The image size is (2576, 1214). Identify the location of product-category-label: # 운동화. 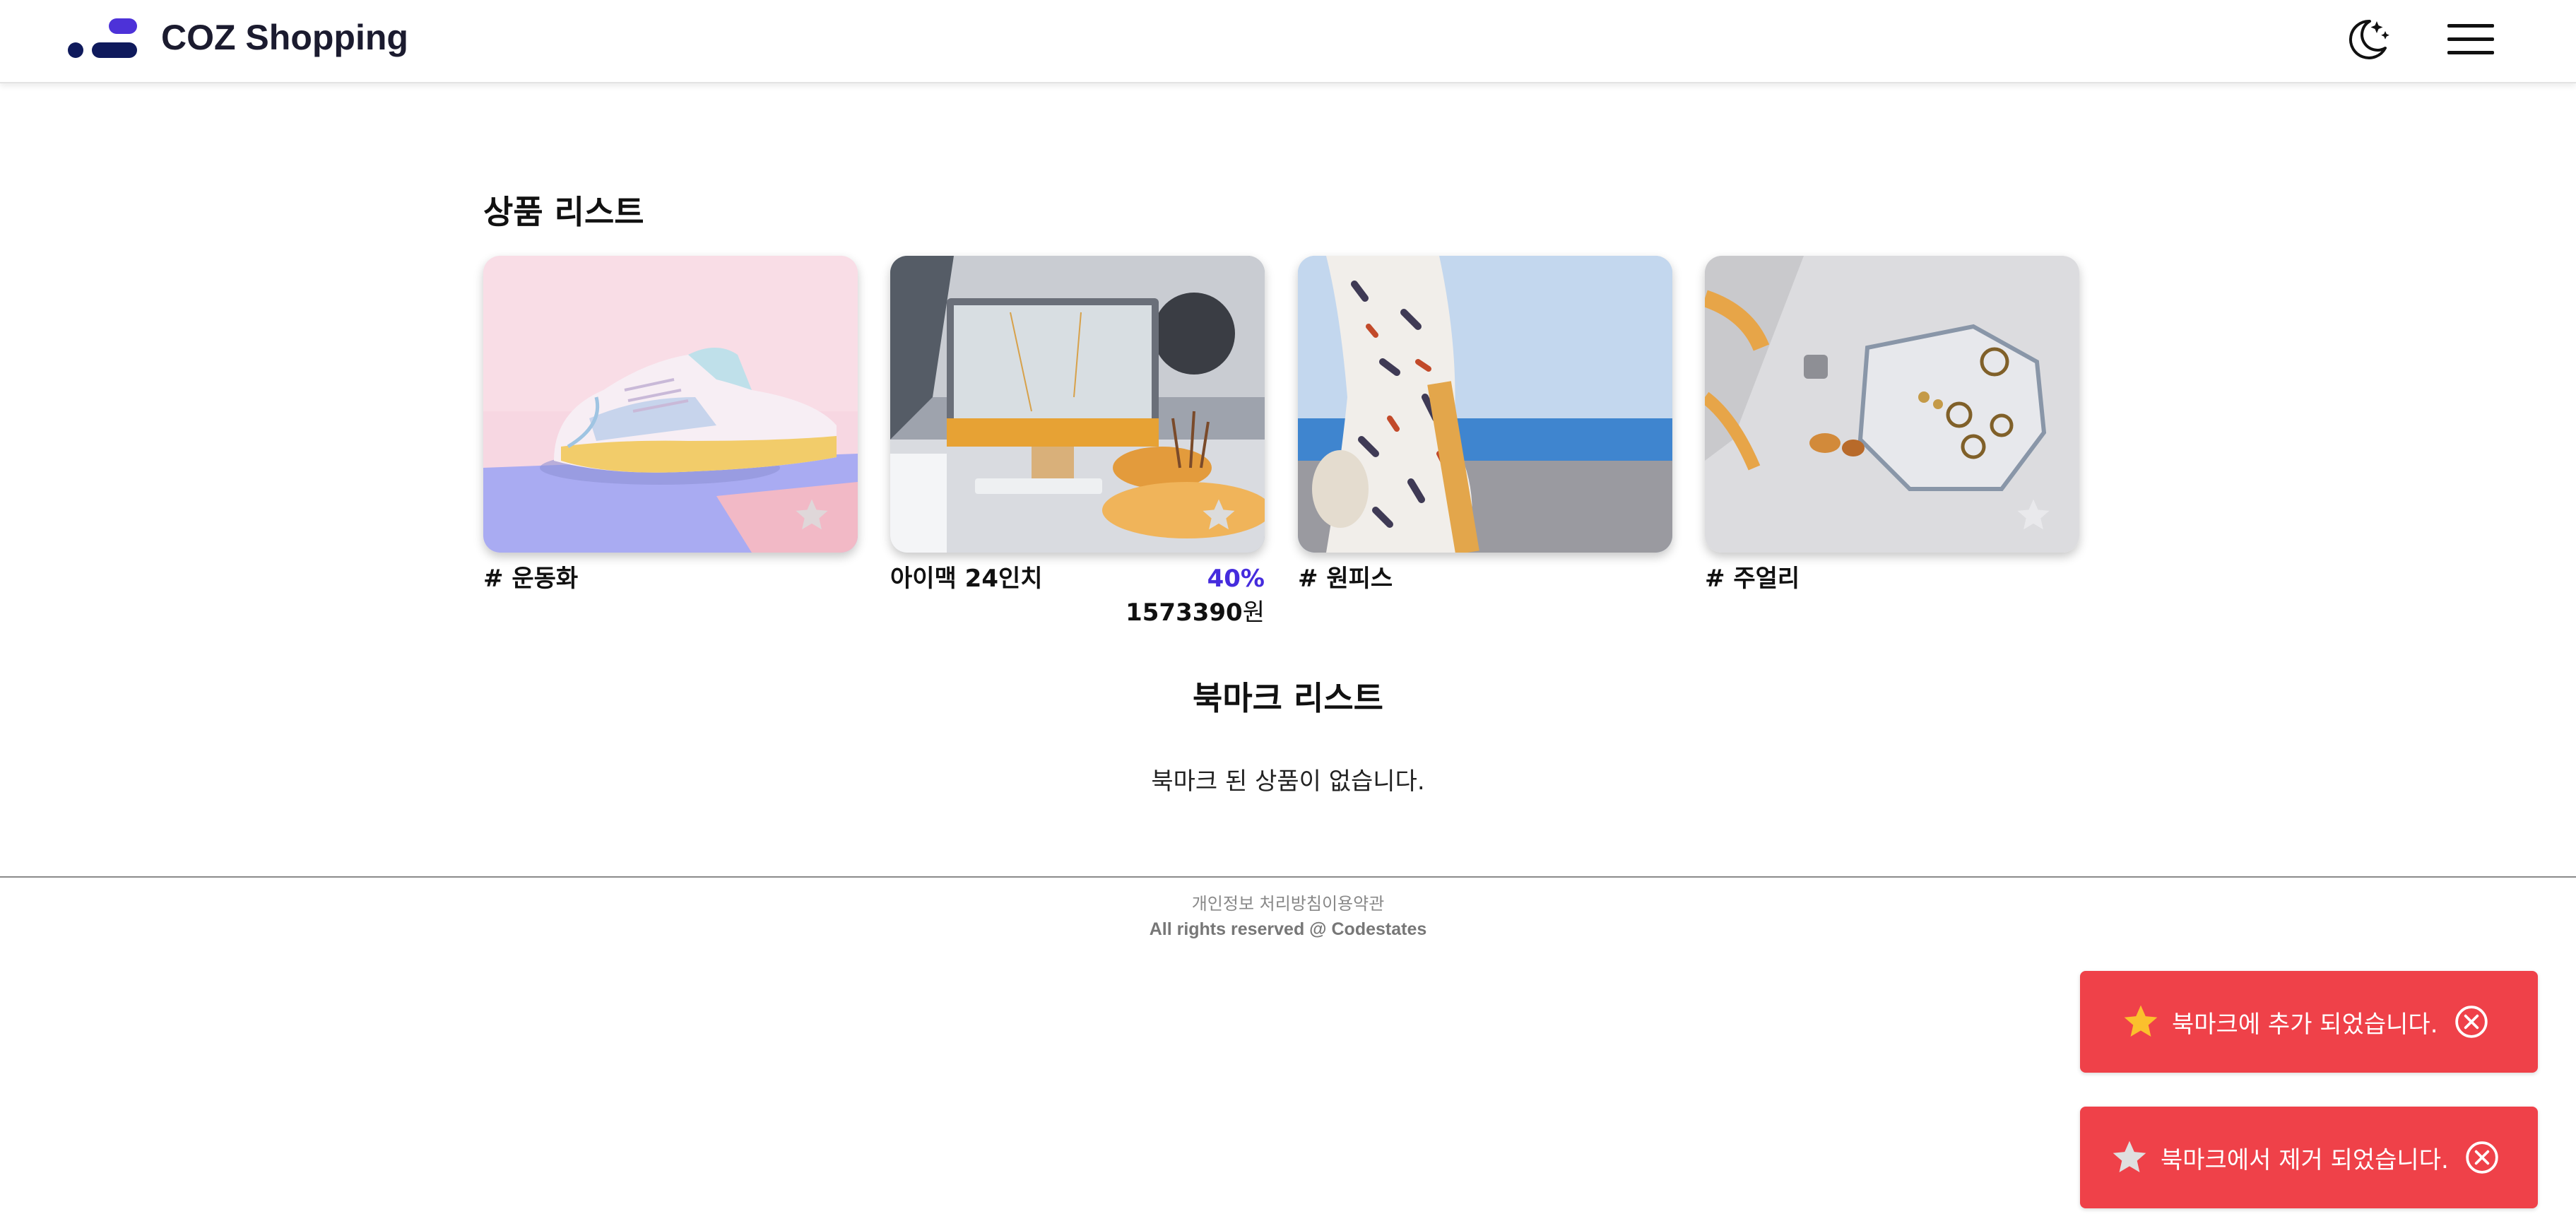
(531, 579).